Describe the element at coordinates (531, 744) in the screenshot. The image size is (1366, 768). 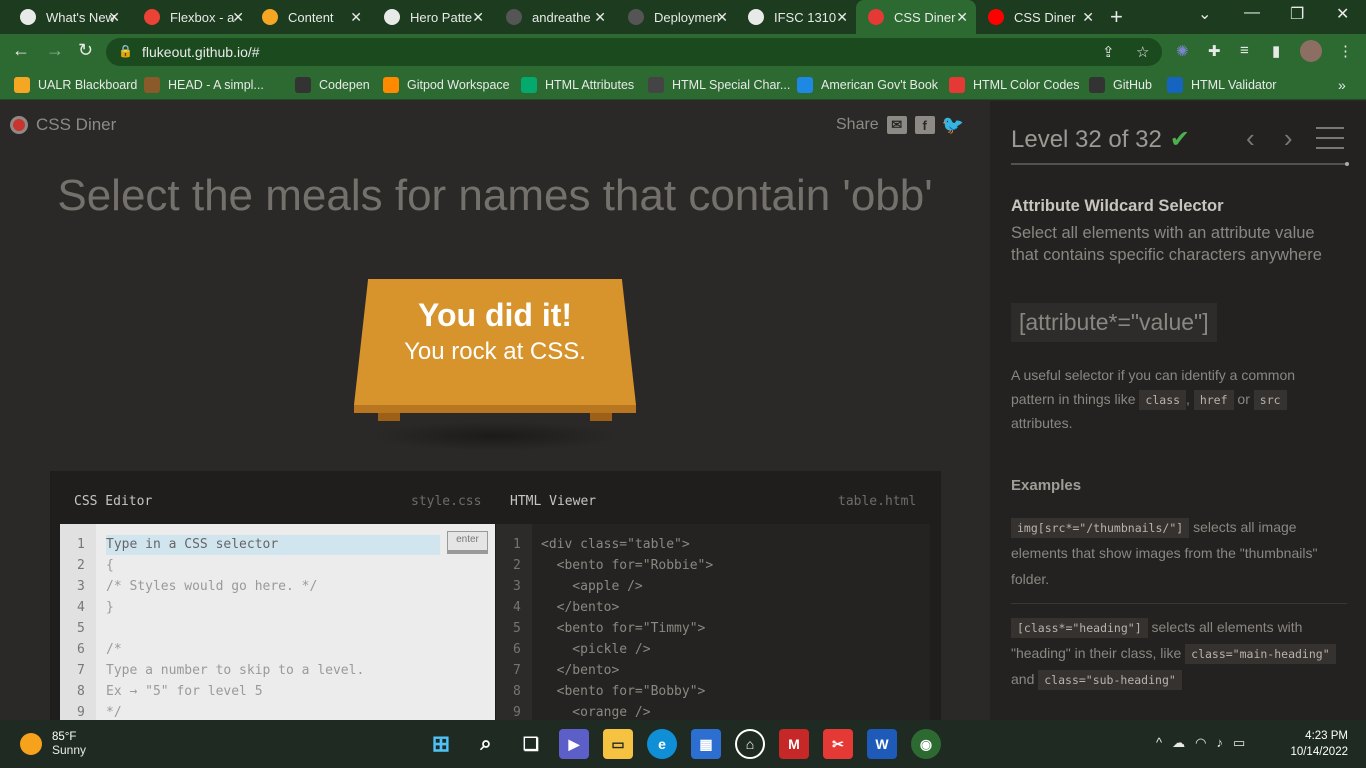
I see `task-view-icon: ❏` at that location.